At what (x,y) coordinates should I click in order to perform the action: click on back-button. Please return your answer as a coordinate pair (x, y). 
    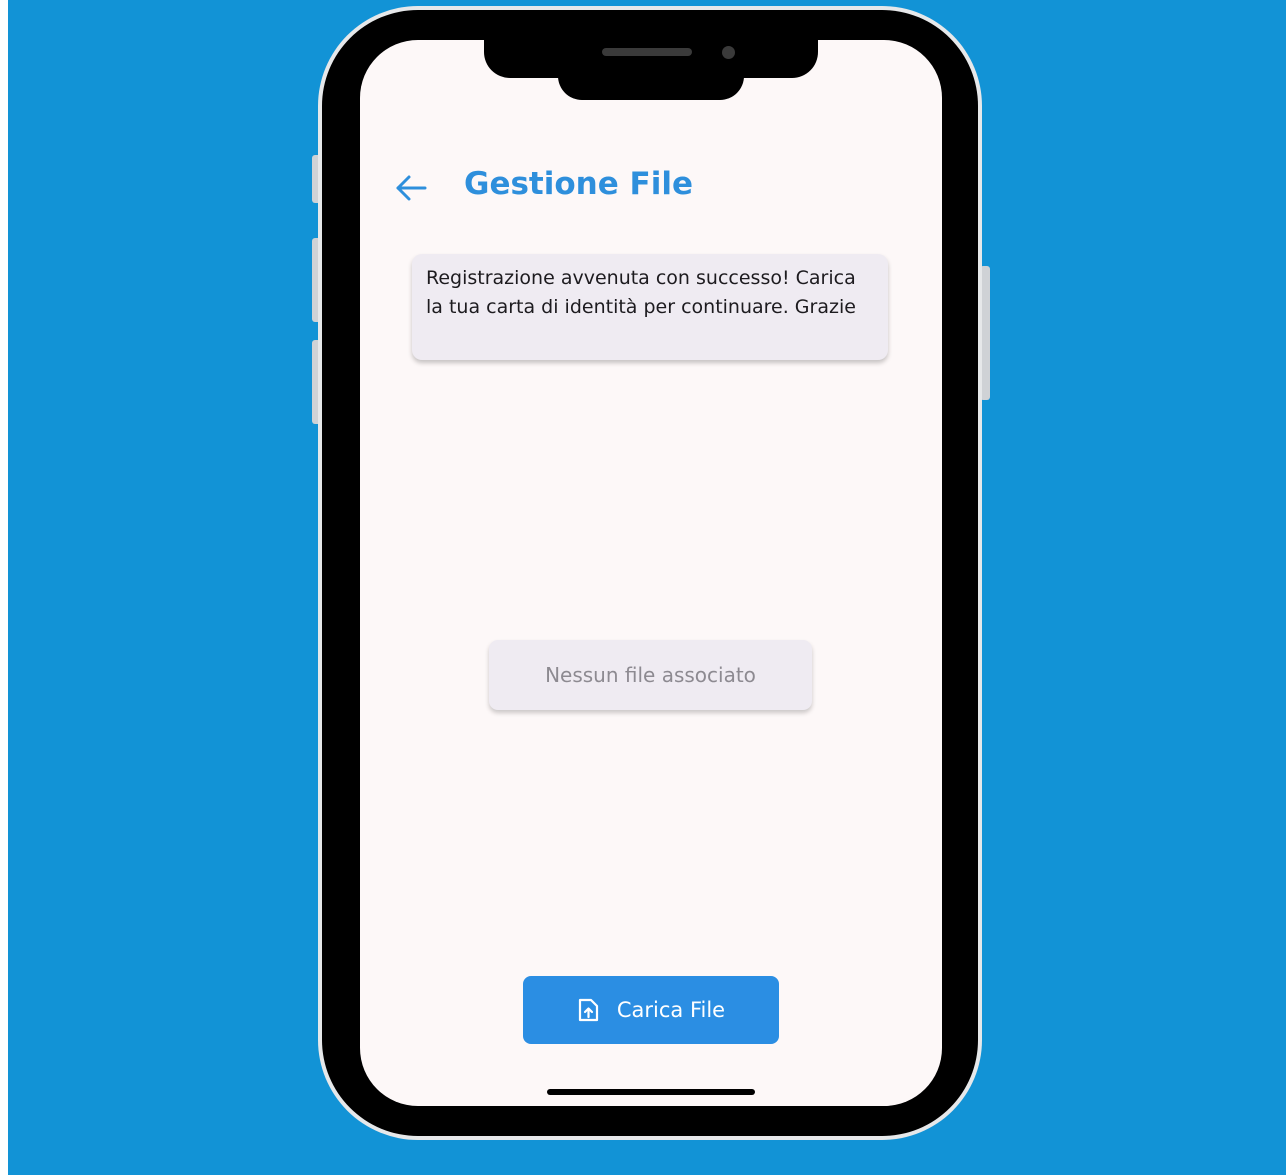
    Looking at the image, I should click on (412, 188).